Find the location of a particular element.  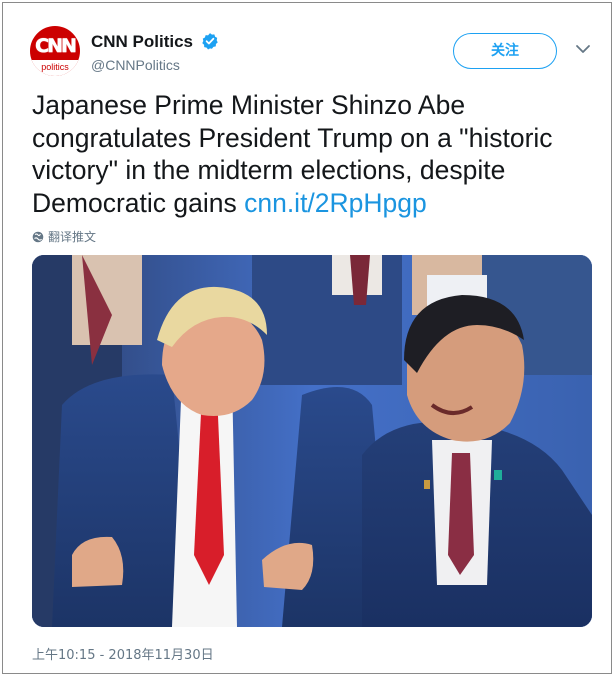

verified-badge-icon is located at coordinates (210, 41).